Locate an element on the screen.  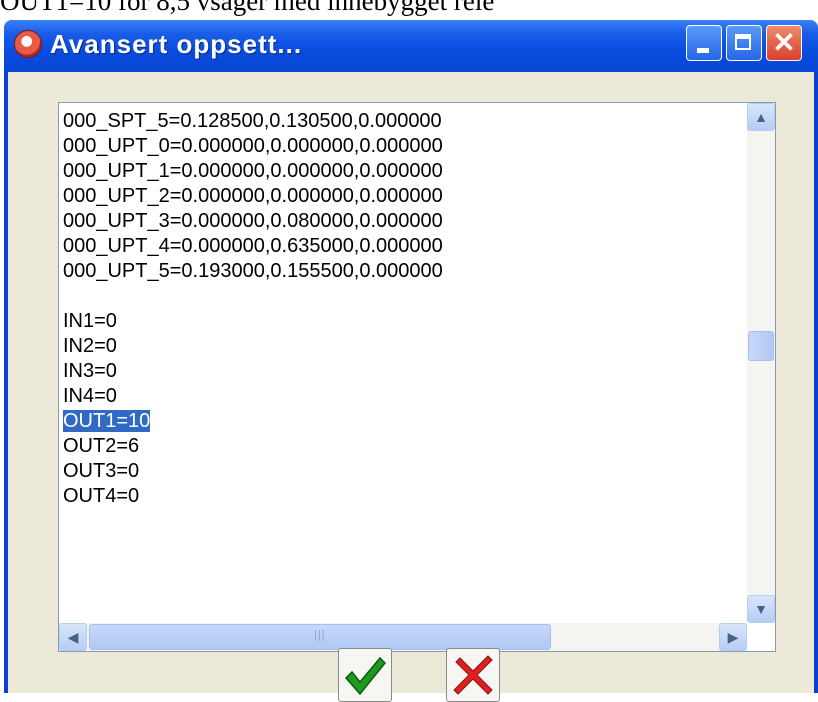
grip-icon: ||| is located at coordinates (320, 635).